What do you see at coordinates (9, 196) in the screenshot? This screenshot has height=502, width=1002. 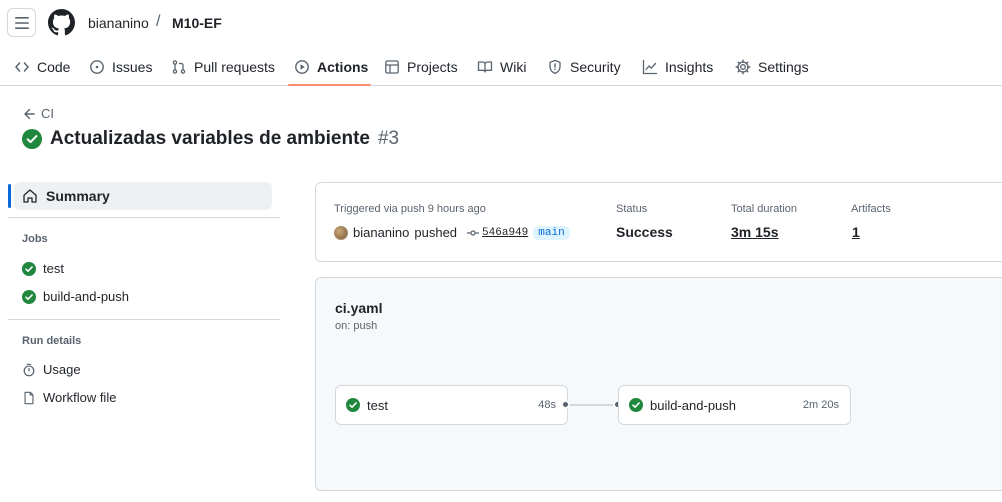 I see `summary-active-indicator` at bounding box center [9, 196].